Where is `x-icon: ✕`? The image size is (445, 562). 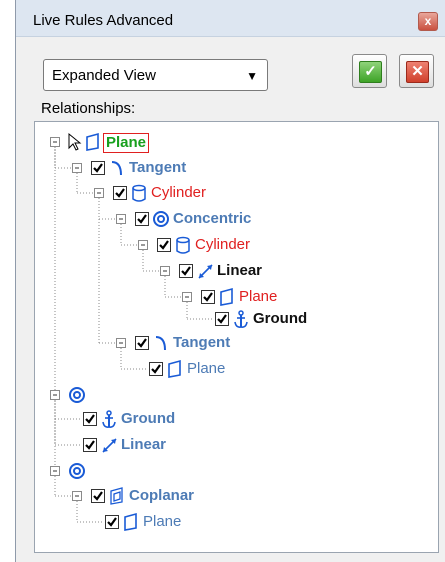
x-icon: ✕ is located at coordinates (417, 72).